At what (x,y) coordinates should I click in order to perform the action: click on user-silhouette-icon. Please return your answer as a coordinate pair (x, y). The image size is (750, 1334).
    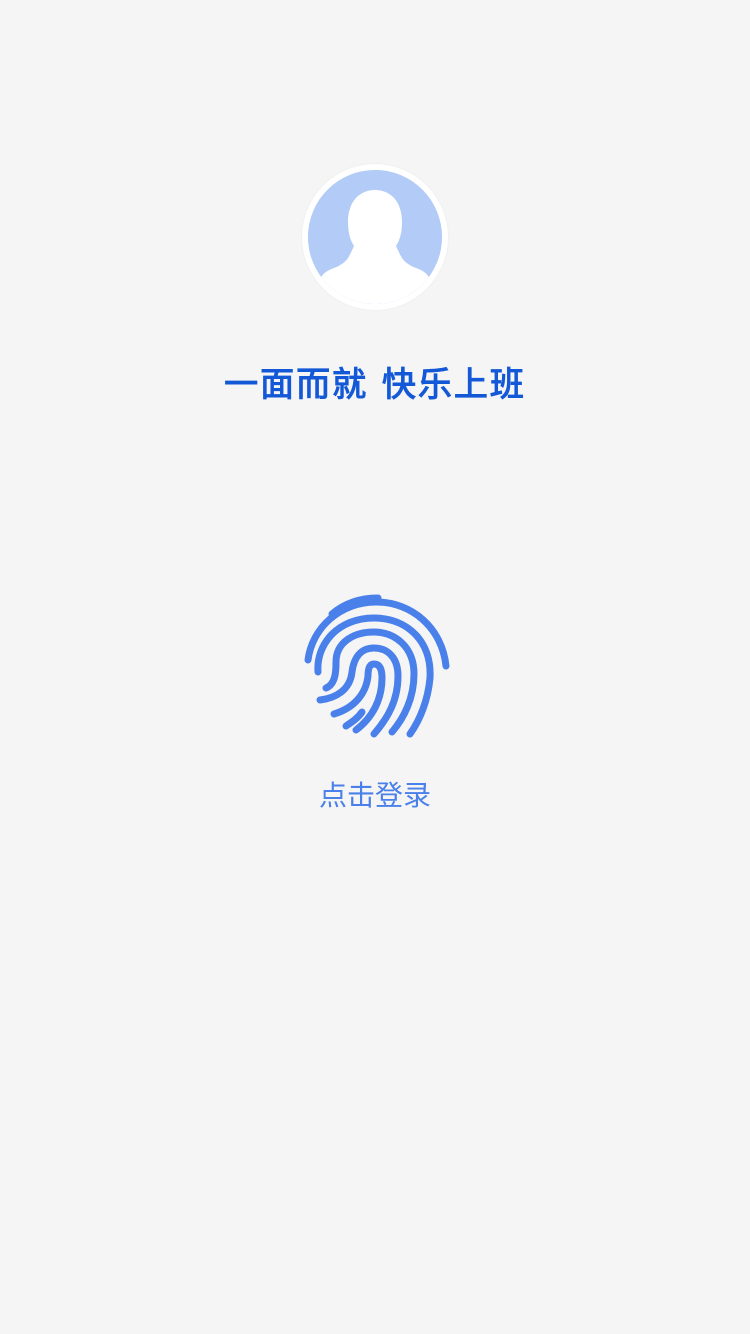
    Looking at the image, I should click on (375, 237).